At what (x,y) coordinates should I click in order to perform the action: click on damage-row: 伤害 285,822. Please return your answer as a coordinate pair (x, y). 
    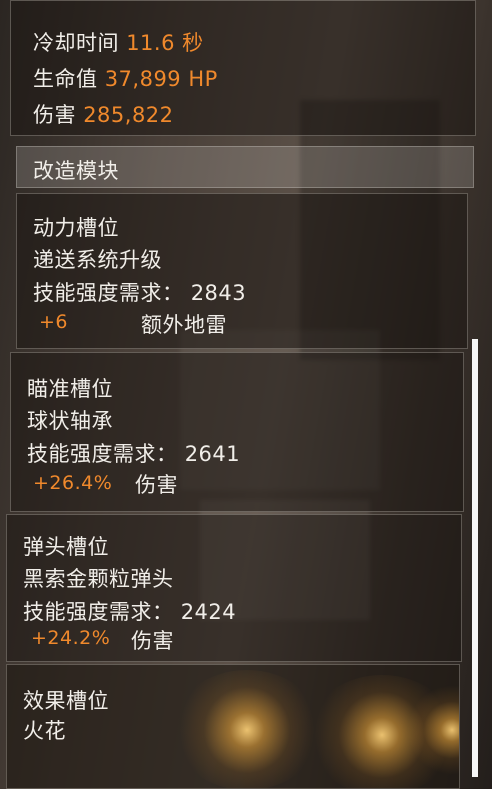
    Looking at the image, I should click on (103, 114).